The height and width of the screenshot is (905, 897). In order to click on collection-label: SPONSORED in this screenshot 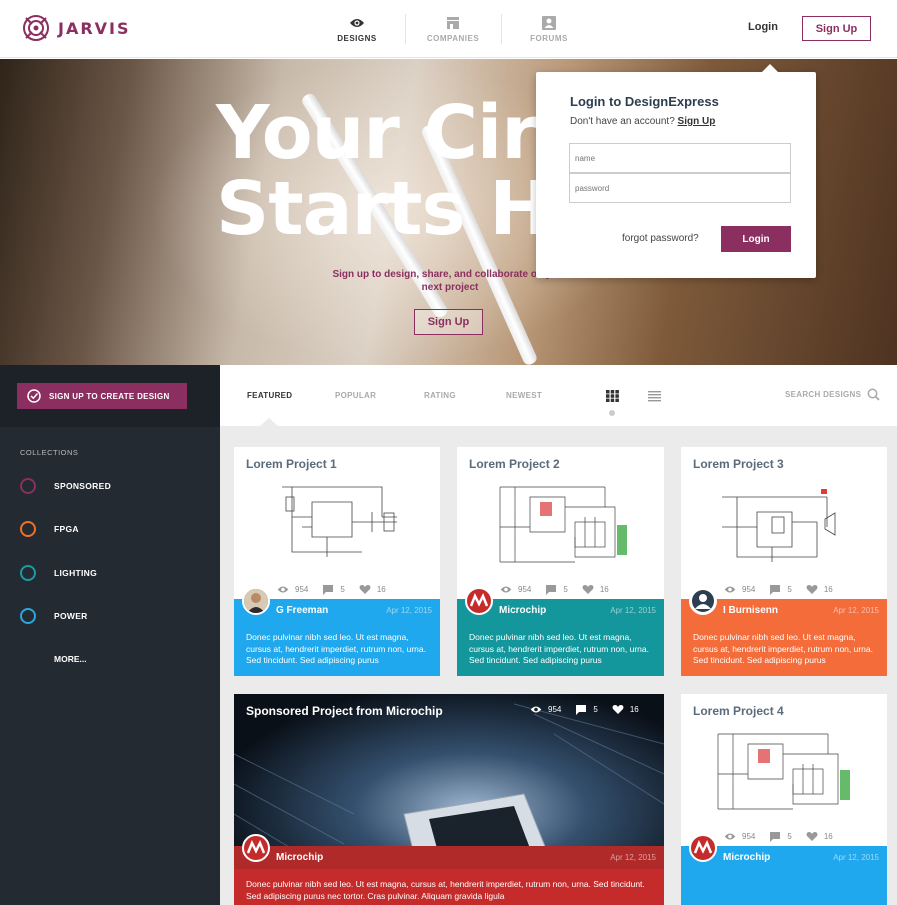, I will do `click(83, 486)`.